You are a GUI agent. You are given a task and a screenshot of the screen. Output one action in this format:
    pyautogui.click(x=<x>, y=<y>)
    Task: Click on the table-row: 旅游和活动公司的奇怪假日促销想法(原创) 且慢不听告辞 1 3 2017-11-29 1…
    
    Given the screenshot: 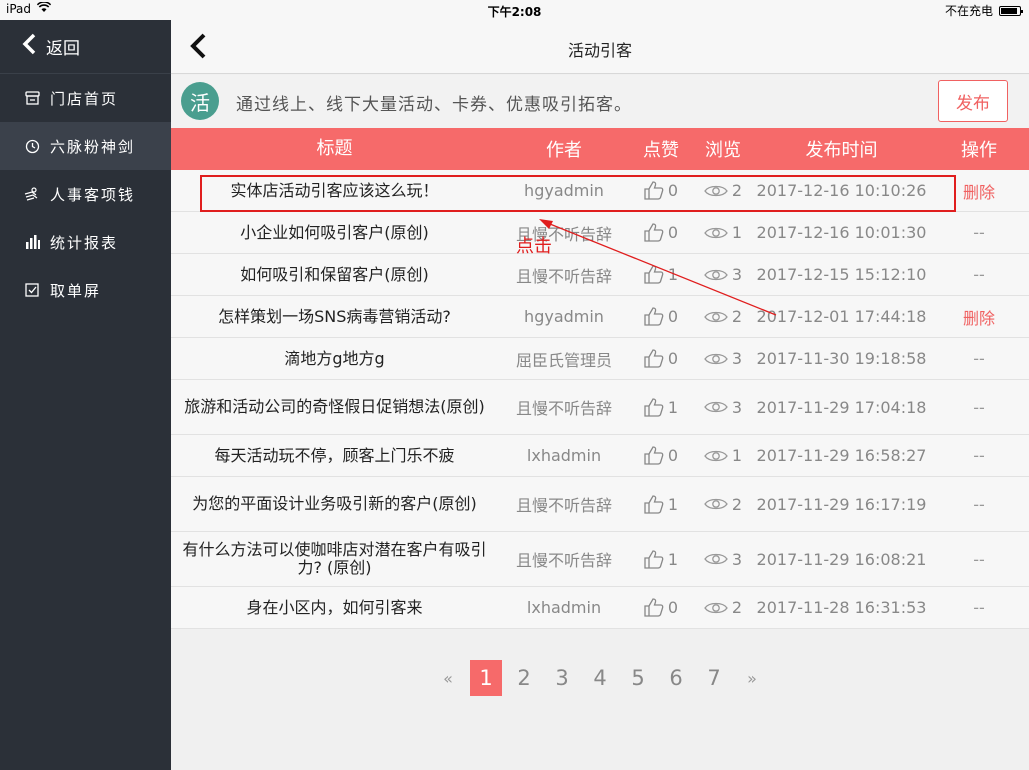 What is the action you would take?
    pyautogui.click(x=600, y=407)
    